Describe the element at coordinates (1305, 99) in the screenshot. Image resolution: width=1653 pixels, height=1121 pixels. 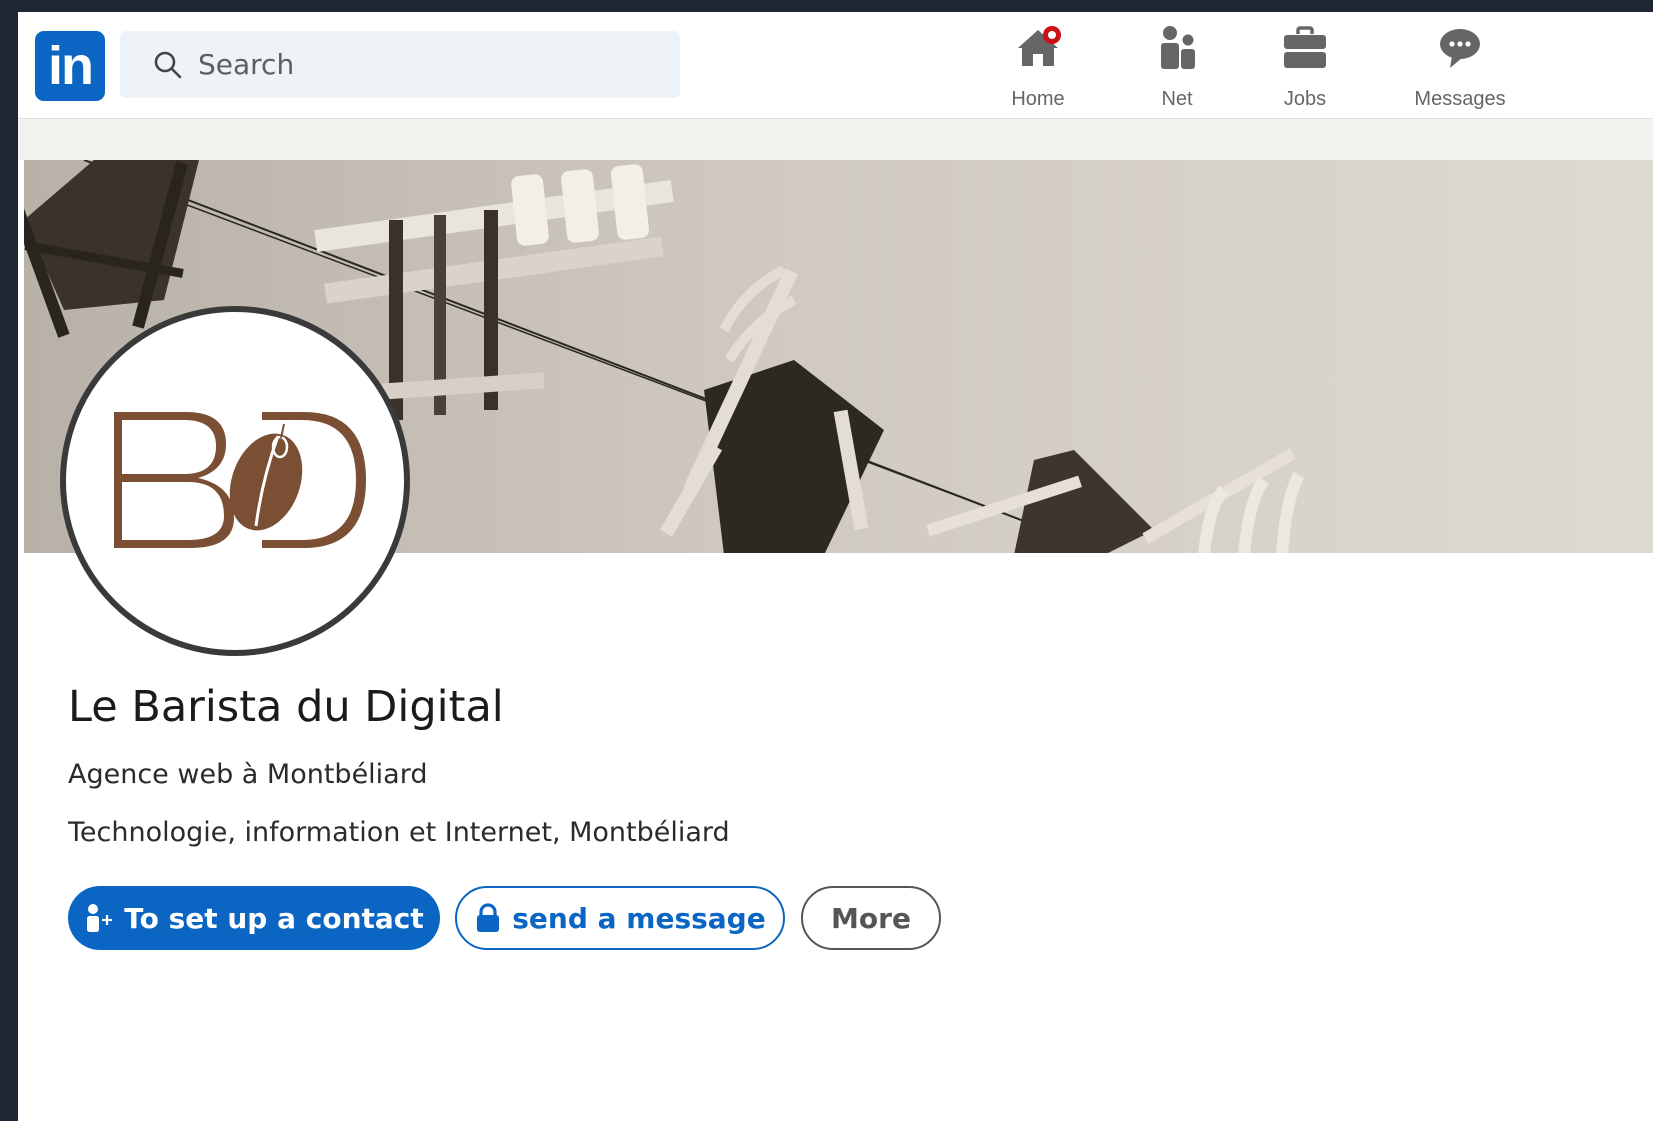
I see `nav-label-jobs: Jobs` at that location.